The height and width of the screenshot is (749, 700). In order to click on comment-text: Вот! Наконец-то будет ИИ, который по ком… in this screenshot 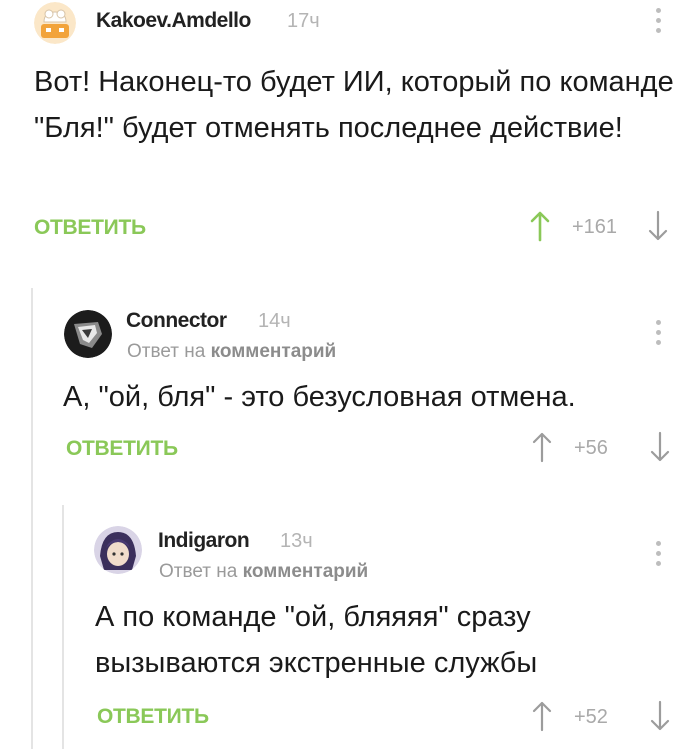, I will do `click(354, 105)`.